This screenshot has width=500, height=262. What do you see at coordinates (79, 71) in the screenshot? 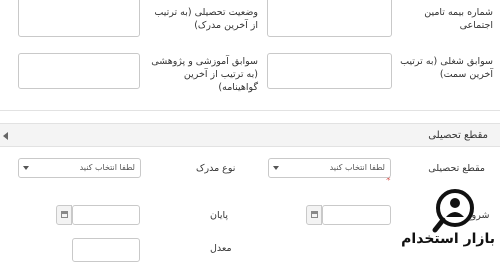
I see `training-research-history-textarea` at bounding box center [79, 71].